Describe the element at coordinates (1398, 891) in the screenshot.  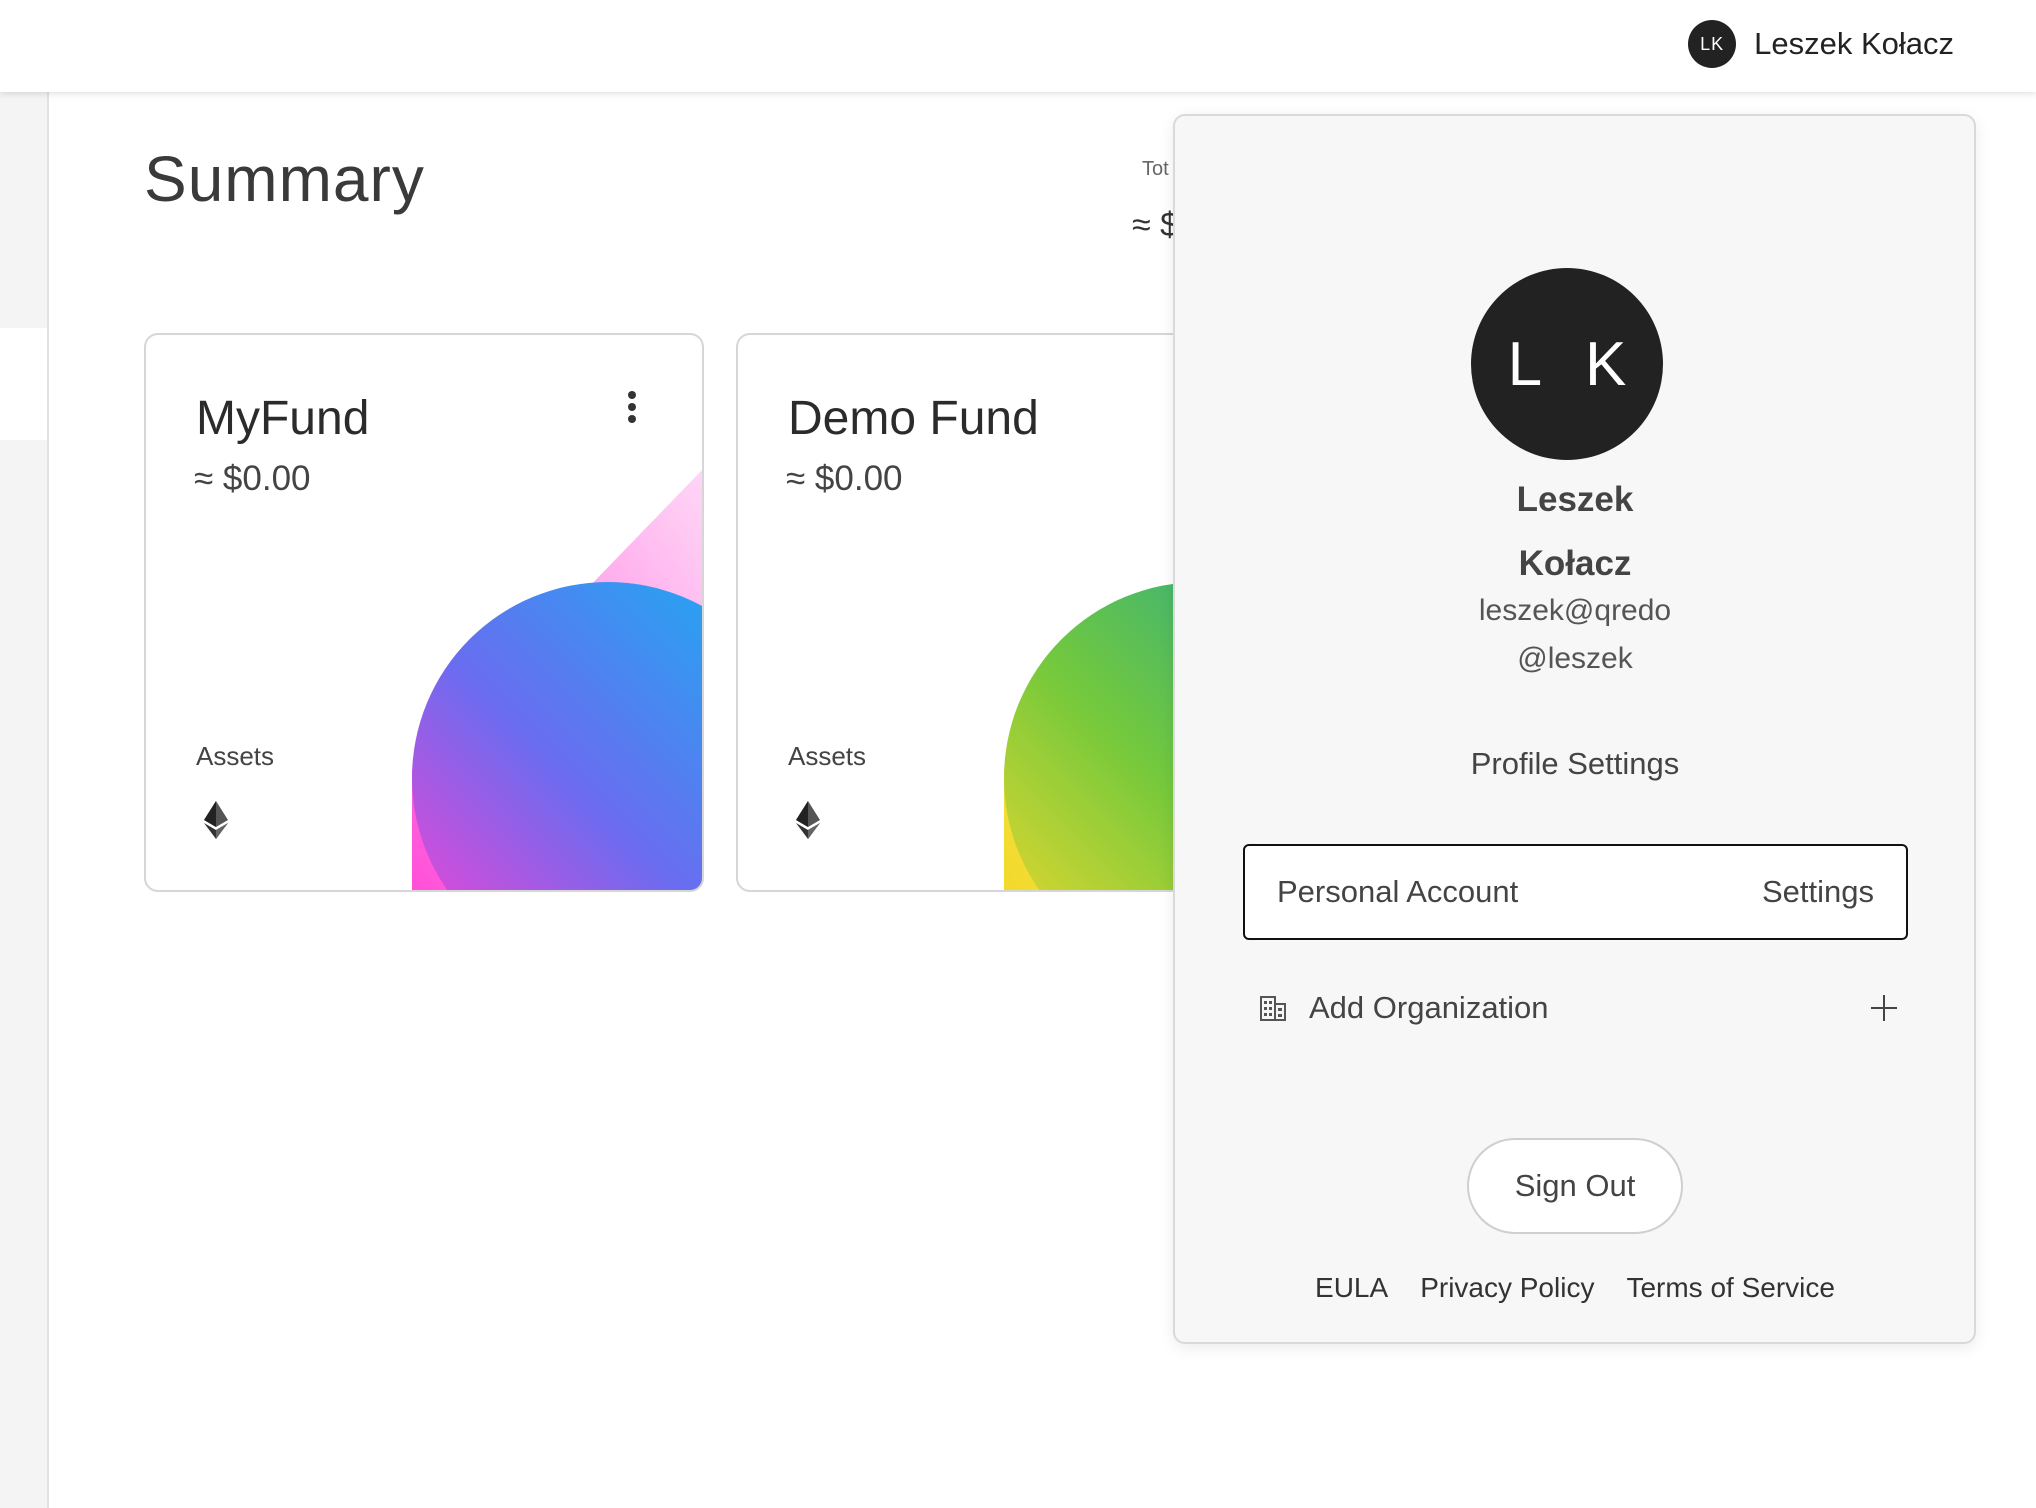
I see `account-name: Personal Account` at that location.